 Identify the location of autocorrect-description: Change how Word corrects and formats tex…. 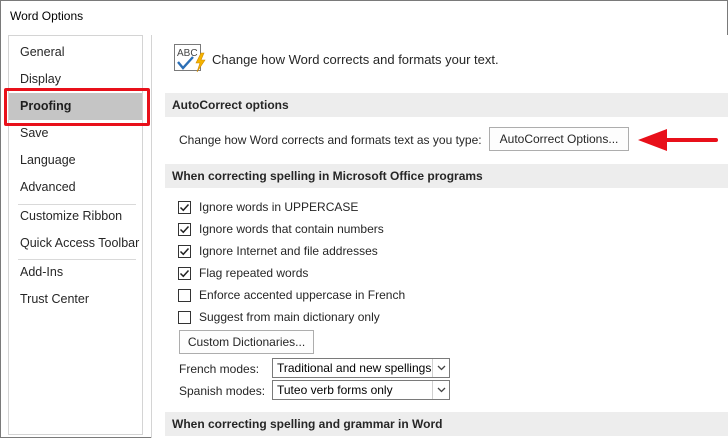
(330, 140).